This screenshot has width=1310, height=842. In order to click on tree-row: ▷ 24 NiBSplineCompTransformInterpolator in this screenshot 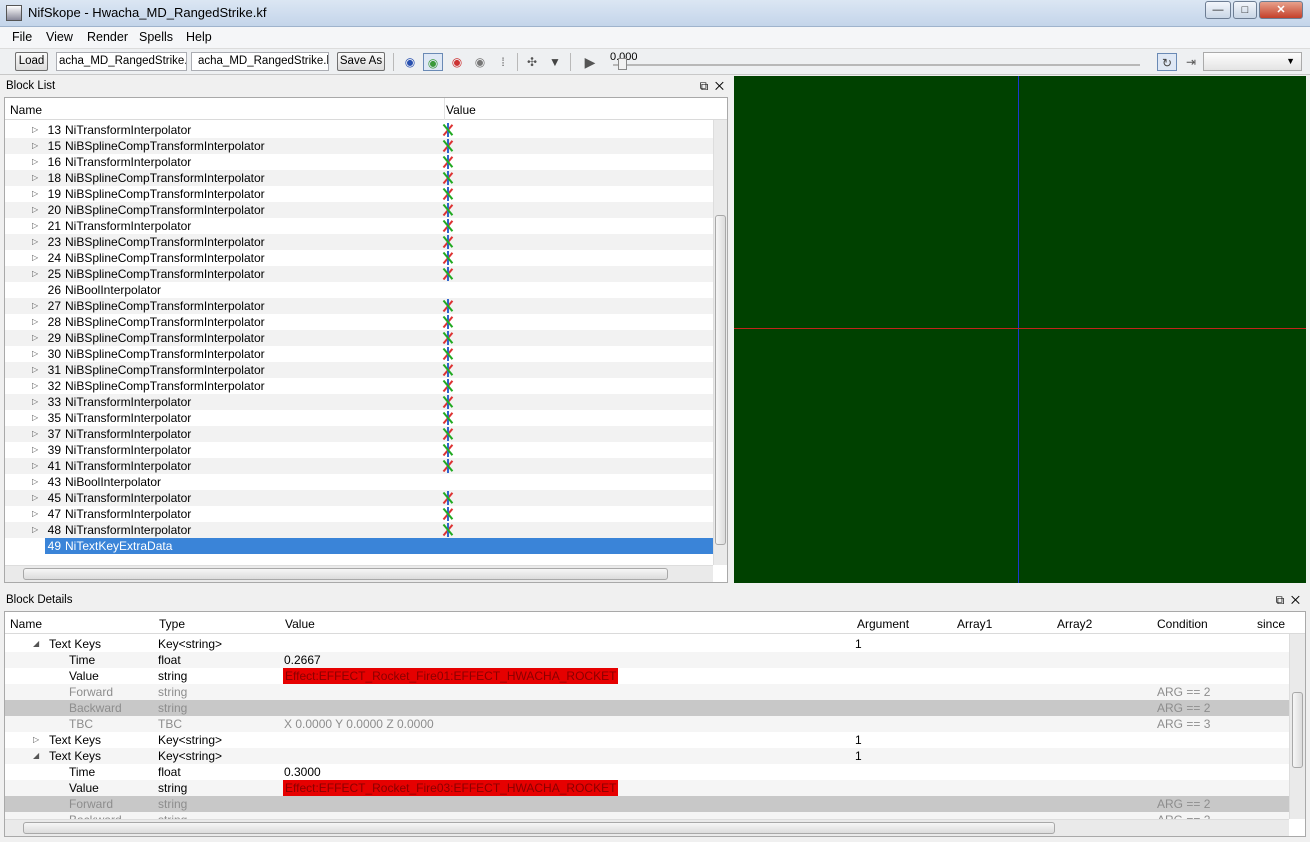, I will do `click(359, 258)`.